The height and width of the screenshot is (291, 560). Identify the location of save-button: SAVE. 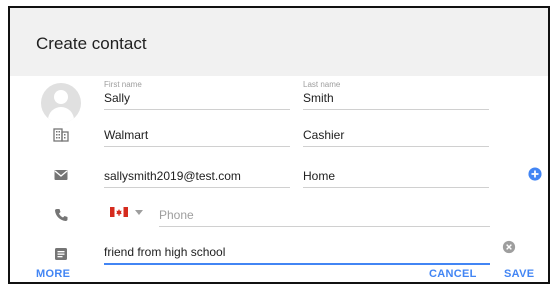
(519, 274).